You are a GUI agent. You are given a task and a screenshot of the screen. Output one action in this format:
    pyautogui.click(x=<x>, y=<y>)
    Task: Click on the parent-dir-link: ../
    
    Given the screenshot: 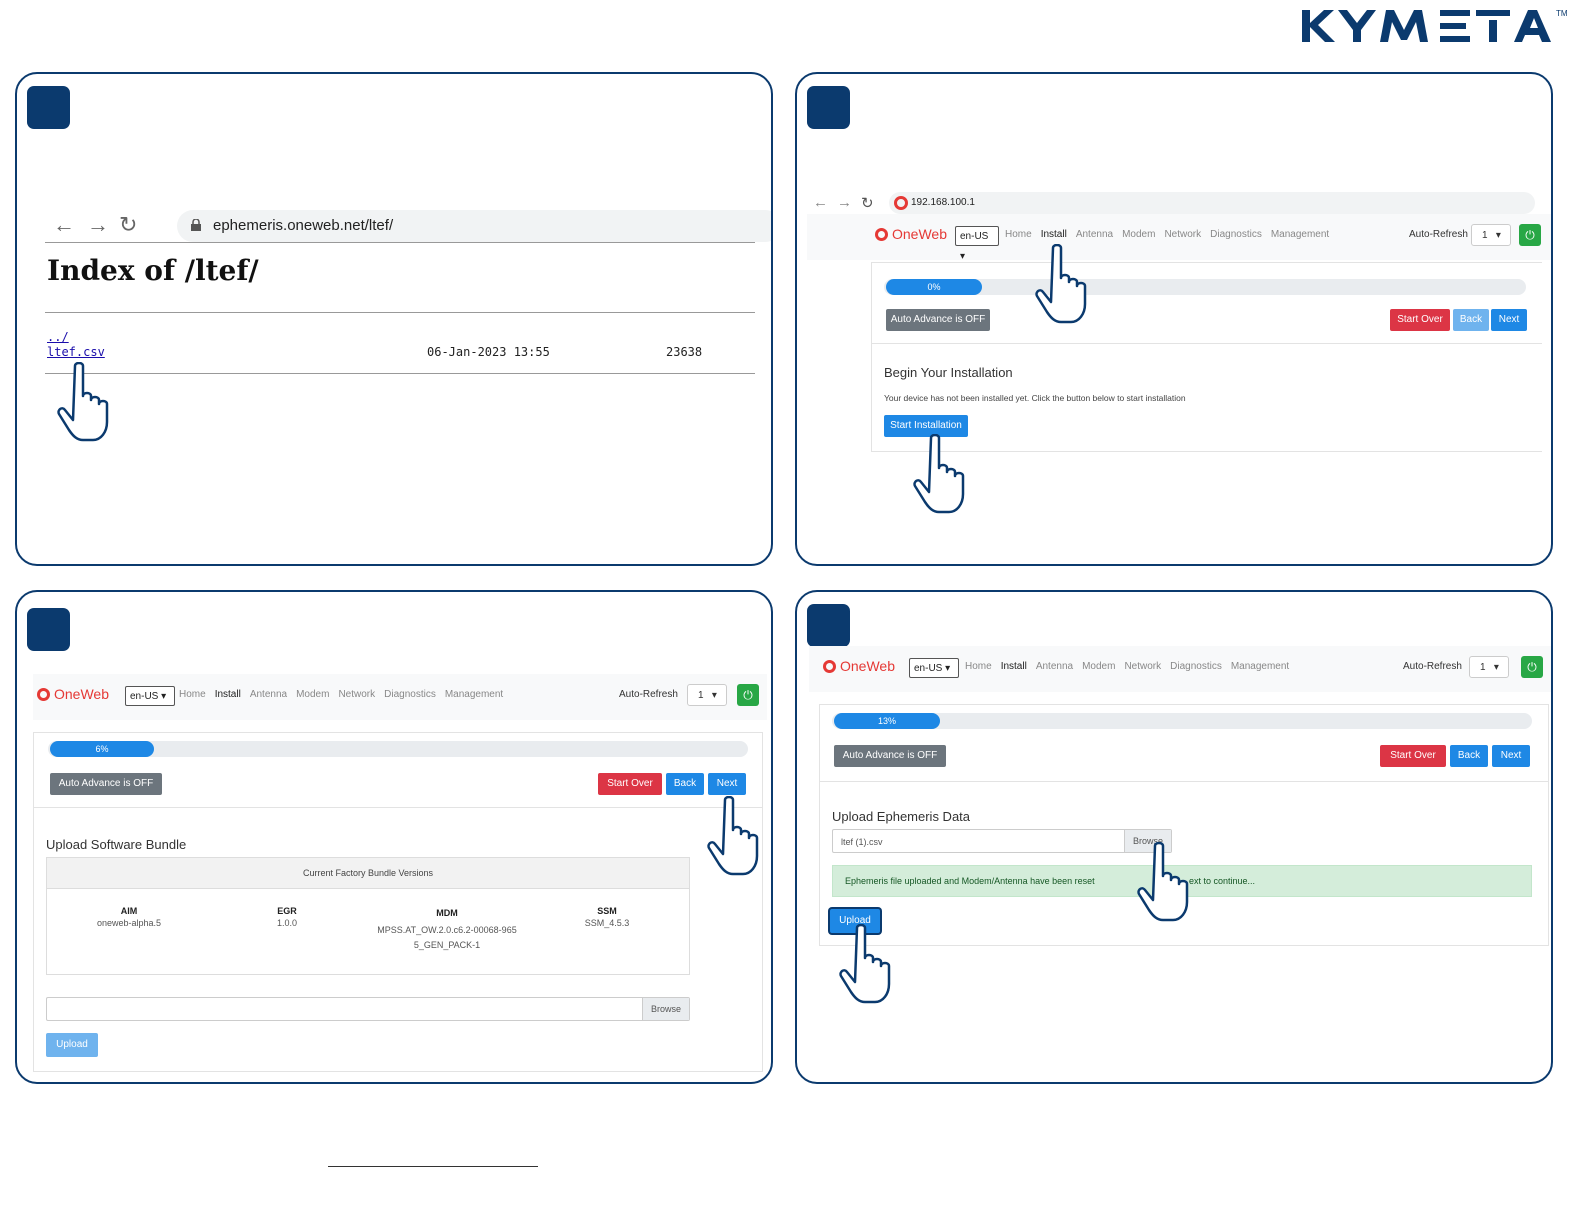 What is the action you would take?
    pyautogui.click(x=58, y=337)
    